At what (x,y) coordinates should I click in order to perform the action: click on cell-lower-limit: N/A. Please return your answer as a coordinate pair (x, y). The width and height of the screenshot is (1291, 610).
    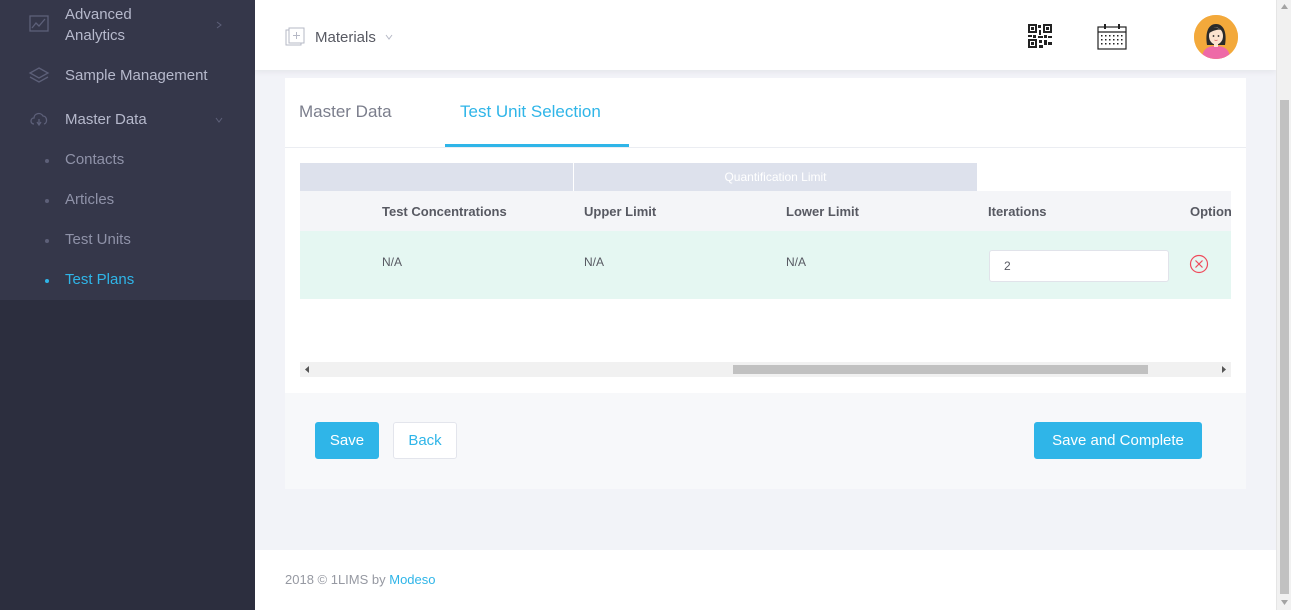
    Looking at the image, I should click on (796, 262).